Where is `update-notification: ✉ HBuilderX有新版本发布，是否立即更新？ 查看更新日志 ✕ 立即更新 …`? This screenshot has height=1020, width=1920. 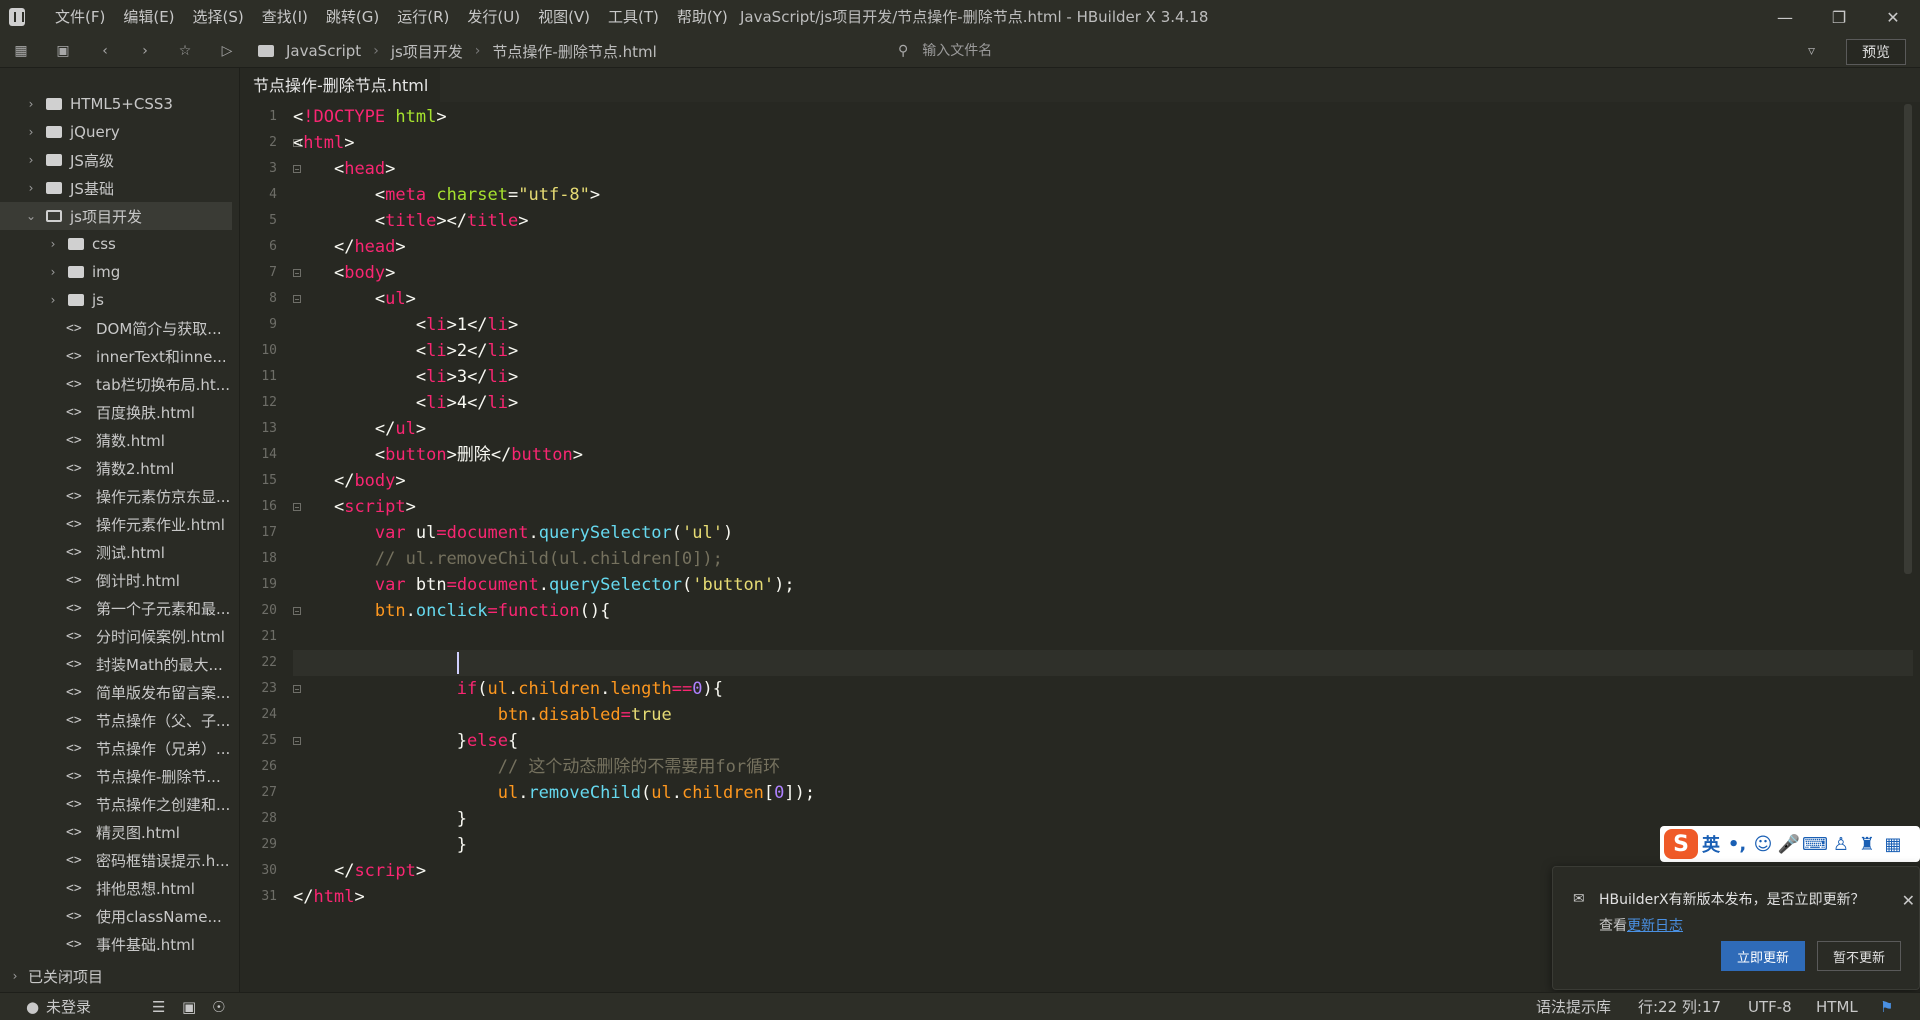 update-notification: ✉ HBuilderX有新版本发布，是否立即更新？ 查看更新日志 ✕ 立即更新 … is located at coordinates (1736, 928).